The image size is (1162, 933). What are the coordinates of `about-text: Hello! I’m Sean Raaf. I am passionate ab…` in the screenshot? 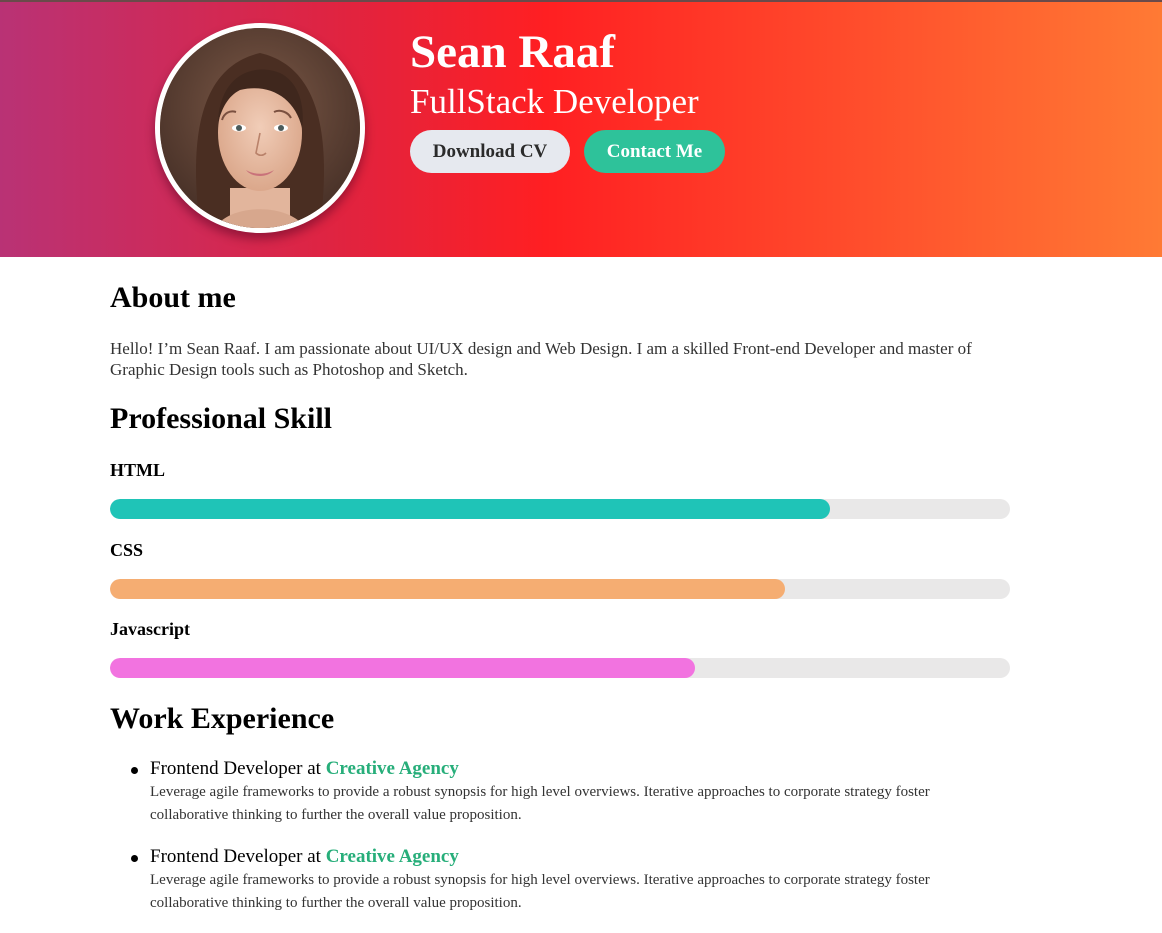 It's located at (541, 359).